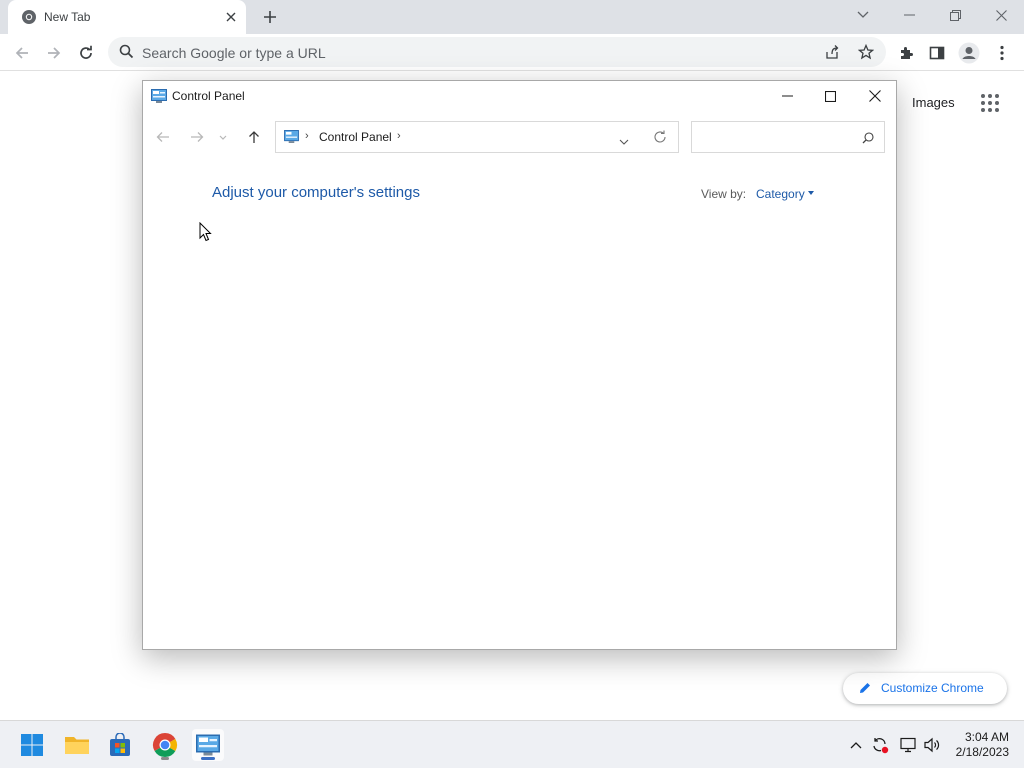  What do you see at coordinates (724, 194) in the screenshot?
I see `view-by-label: View by:` at bounding box center [724, 194].